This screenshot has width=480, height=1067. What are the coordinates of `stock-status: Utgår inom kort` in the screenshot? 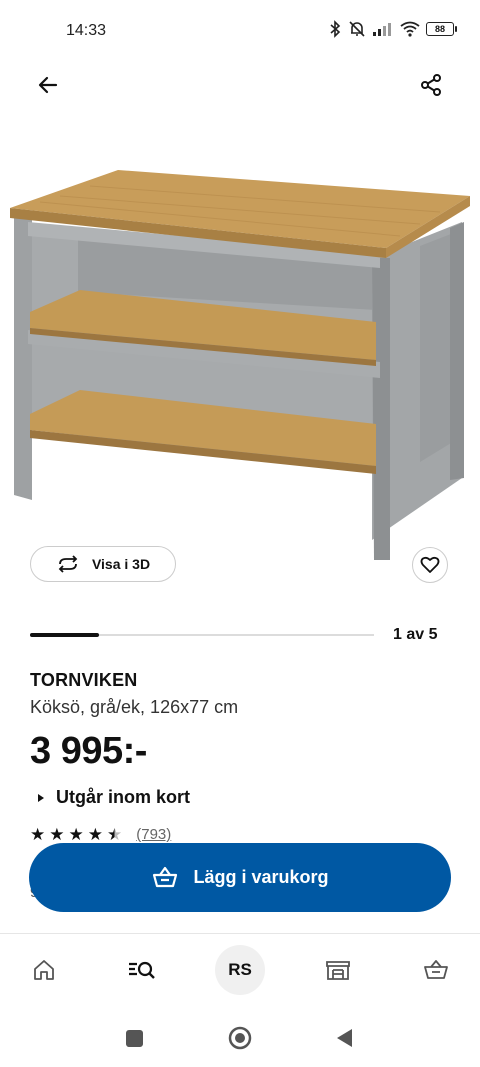 It's located at (114, 797).